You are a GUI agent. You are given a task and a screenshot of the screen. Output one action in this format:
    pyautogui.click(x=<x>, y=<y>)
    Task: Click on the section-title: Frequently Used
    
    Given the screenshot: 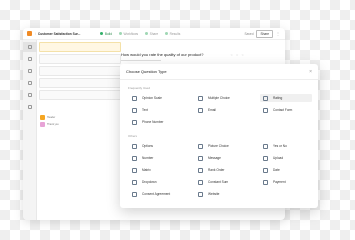 What is the action you would take?
    pyautogui.click(x=139, y=88)
    